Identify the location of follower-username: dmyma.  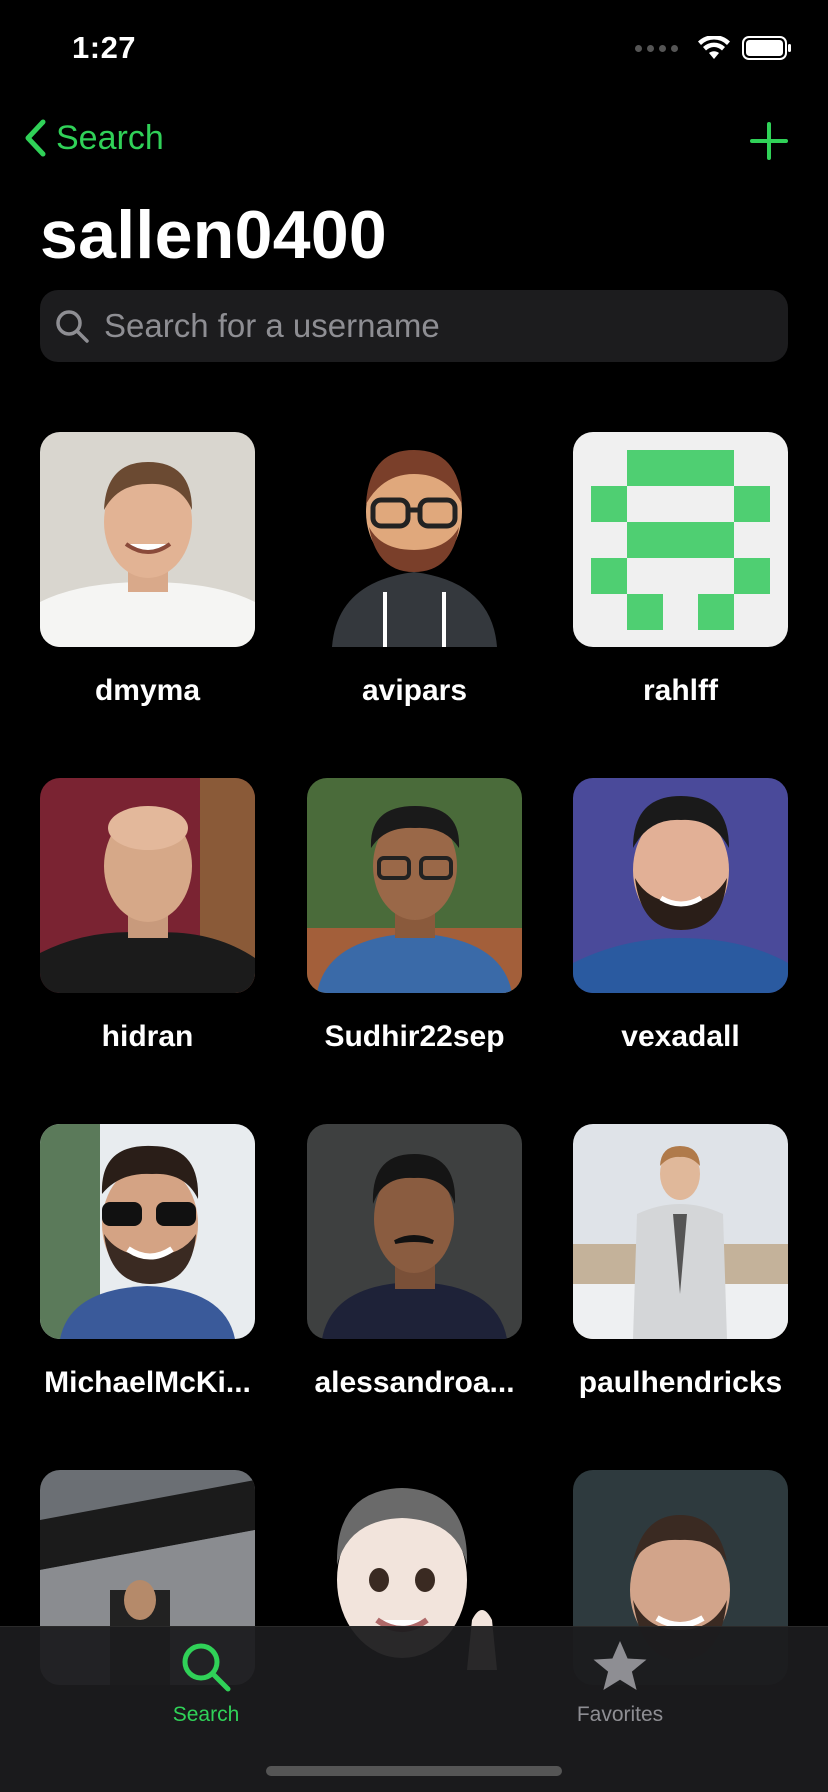
(147, 690).